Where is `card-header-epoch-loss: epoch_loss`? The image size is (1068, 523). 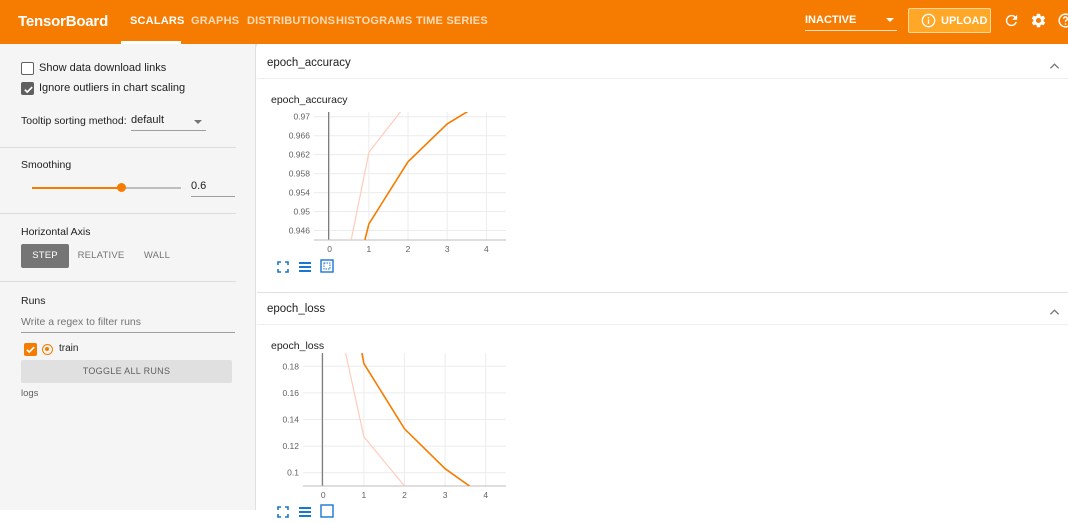 card-header-epoch-loss: epoch_loss is located at coordinates (662, 308).